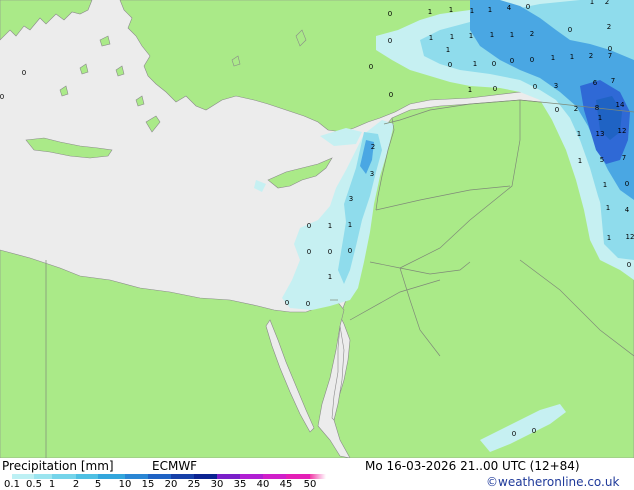  What do you see at coordinates (240, 484) in the screenshot?
I see `scale-tick-label: 35` at bounding box center [240, 484].